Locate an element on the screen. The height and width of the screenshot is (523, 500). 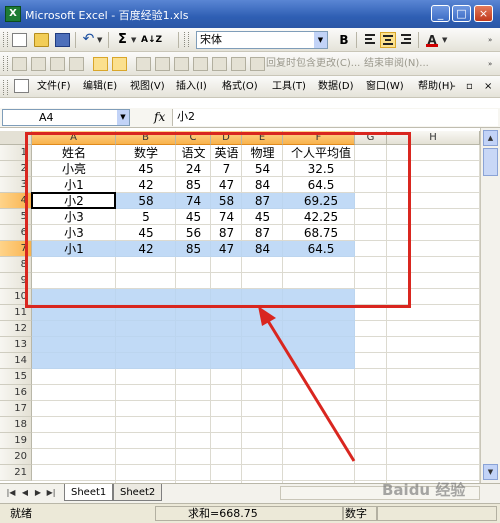
menu-tools: 工具(T) is located at coordinates (289, 87).